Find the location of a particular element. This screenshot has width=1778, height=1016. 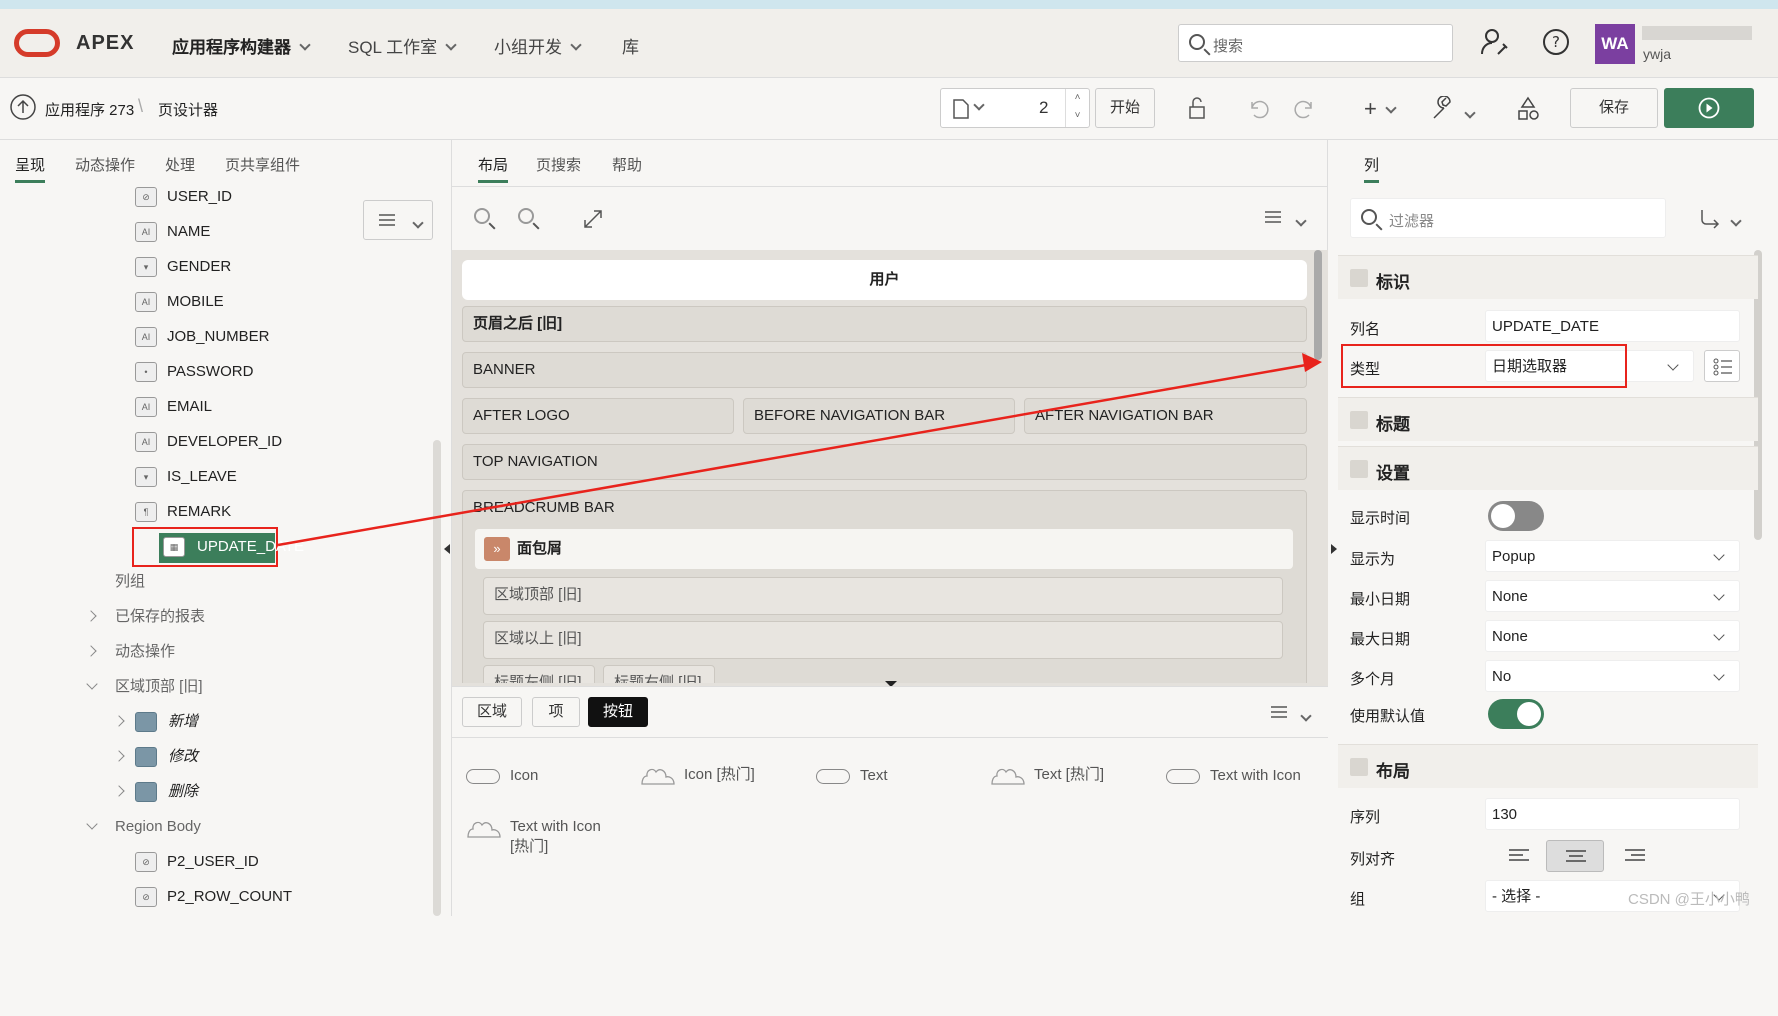

tree-saved-reports: 已保存的报表 is located at coordinates (160, 617).